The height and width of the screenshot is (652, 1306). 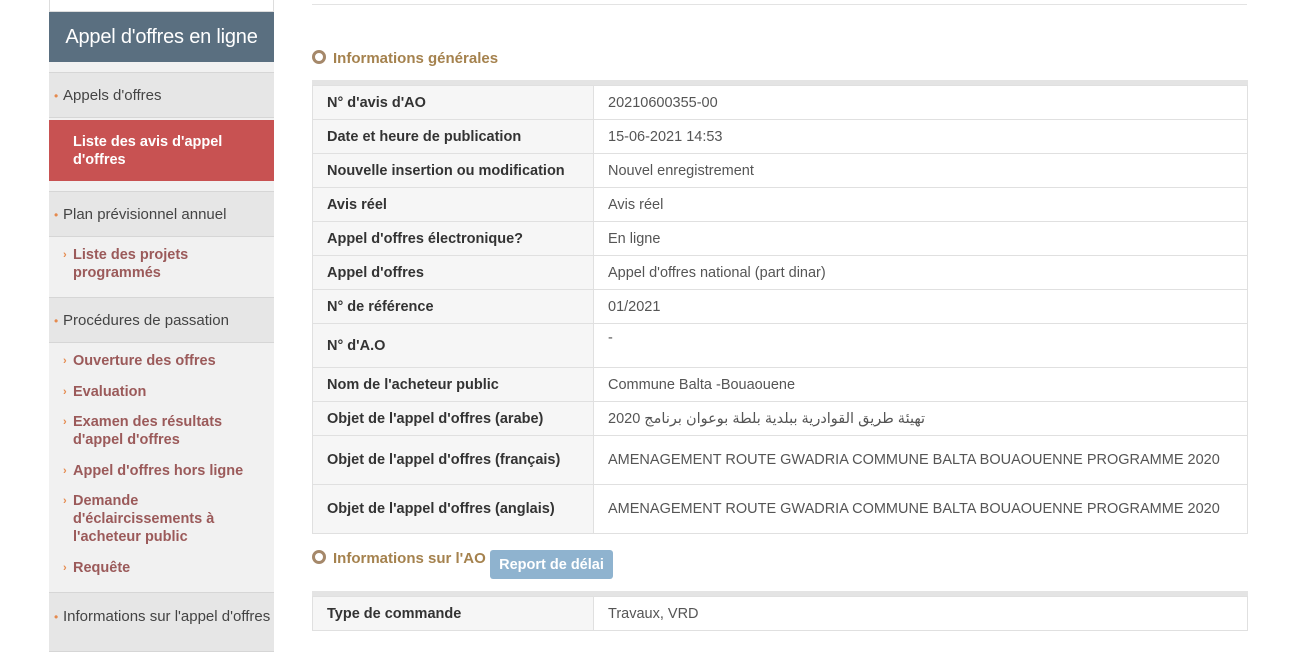 I want to click on sidebar-section-label: Plan prévisionnel annuel, so click(x=145, y=214).